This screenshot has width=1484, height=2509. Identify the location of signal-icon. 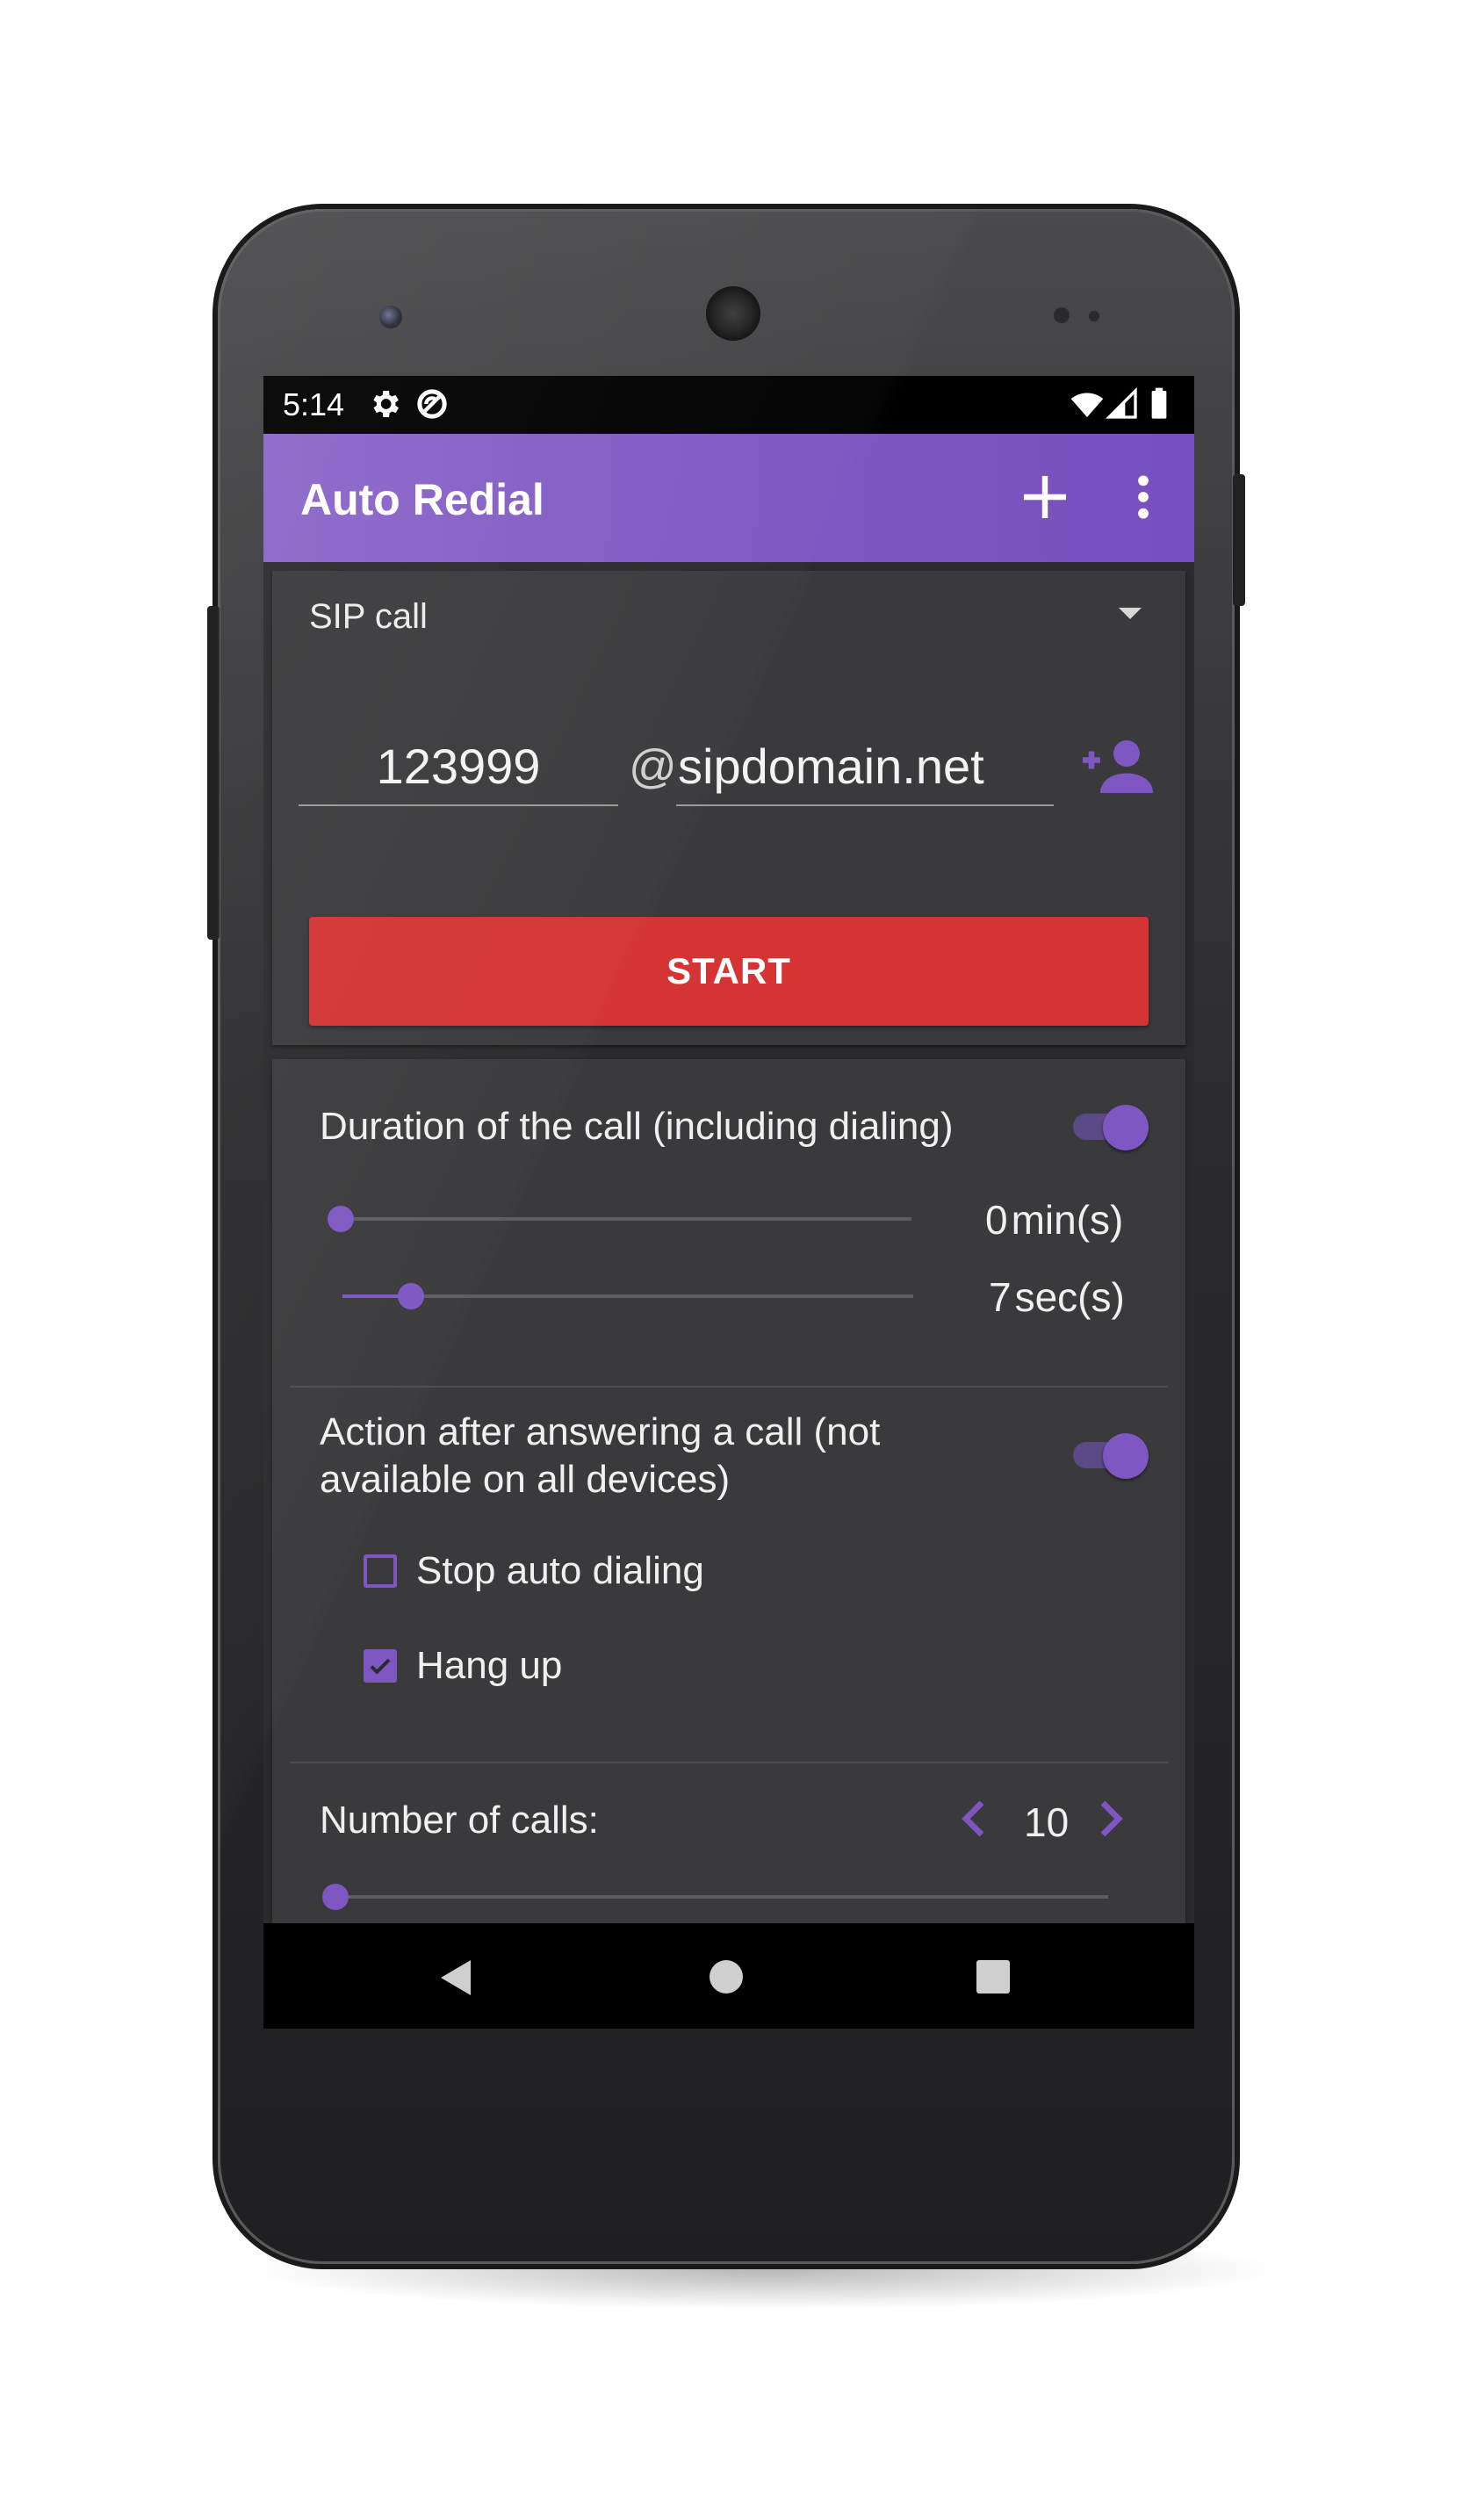
(1121, 402).